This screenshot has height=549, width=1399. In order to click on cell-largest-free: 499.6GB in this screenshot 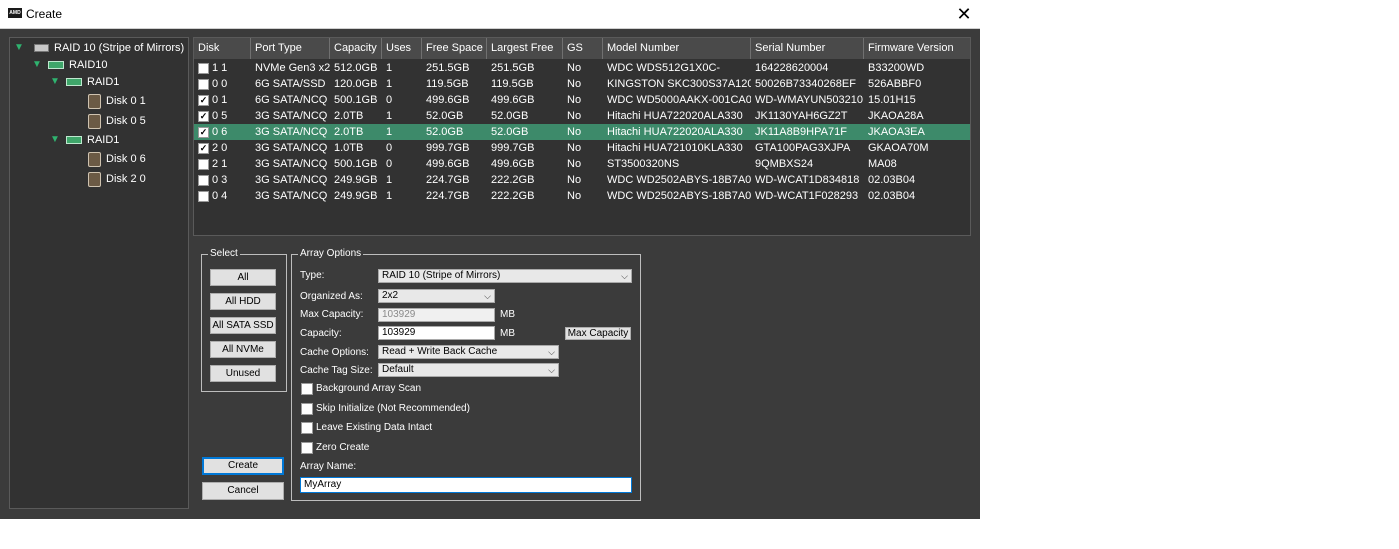, I will do `click(513, 164)`.